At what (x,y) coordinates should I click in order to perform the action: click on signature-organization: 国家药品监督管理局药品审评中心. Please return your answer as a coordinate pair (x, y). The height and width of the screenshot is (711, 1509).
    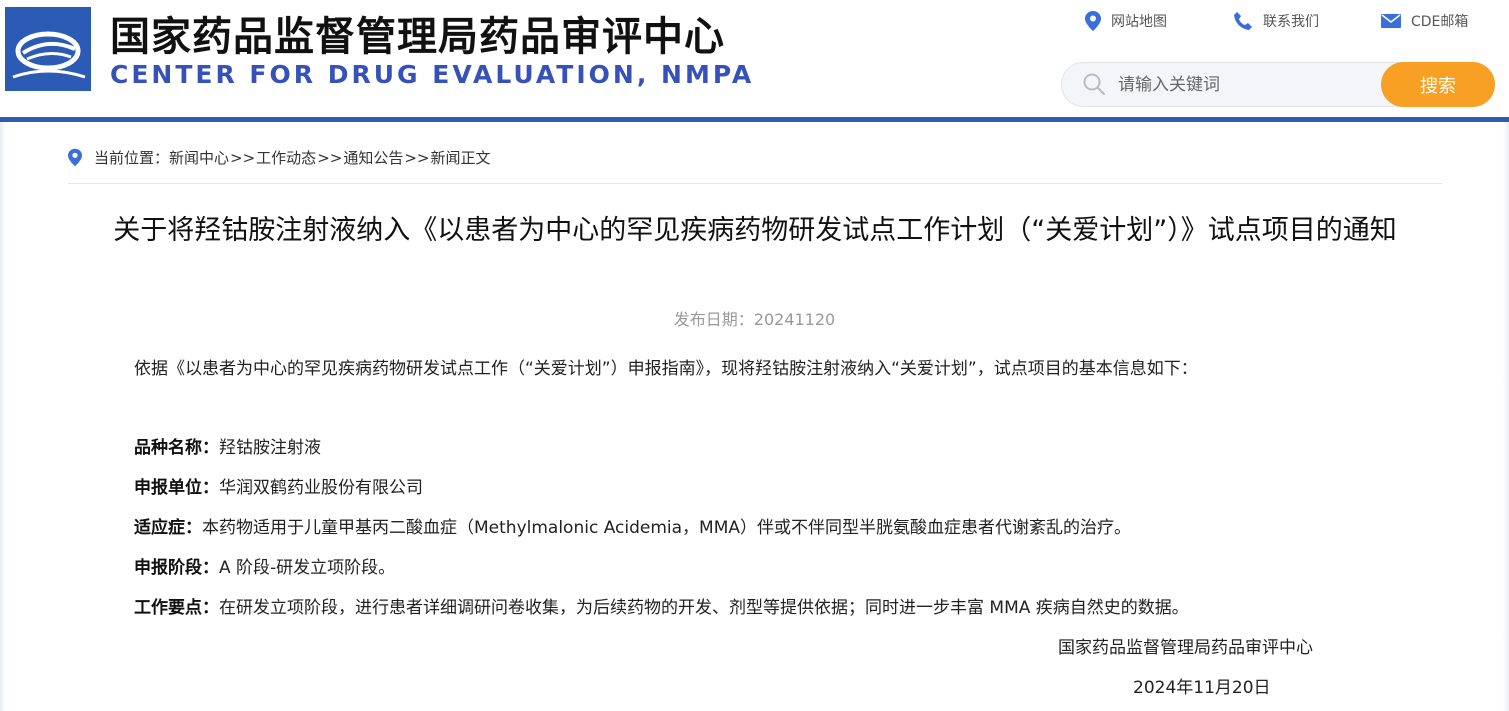
    Looking at the image, I should click on (1185, 648).